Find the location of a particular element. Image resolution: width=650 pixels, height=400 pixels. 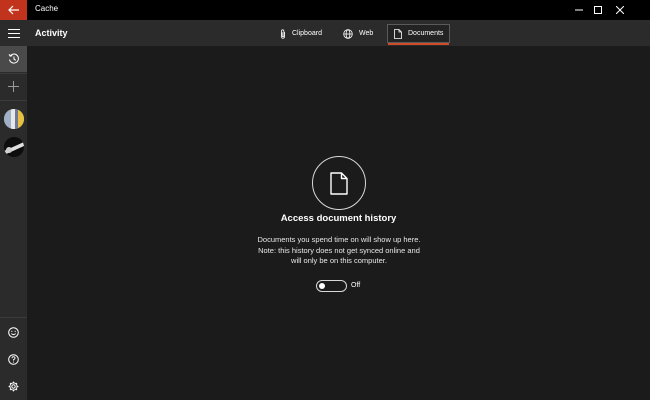

document-illustration is located at coordinates (339, 183).